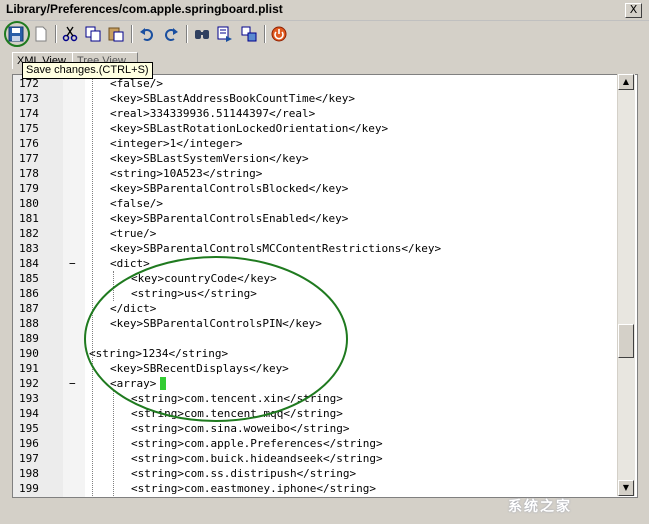  What do you see at coordinates (540, 506) in the screenshot?
I see `watermark: 系统之家` at bounding box center [540, 506].